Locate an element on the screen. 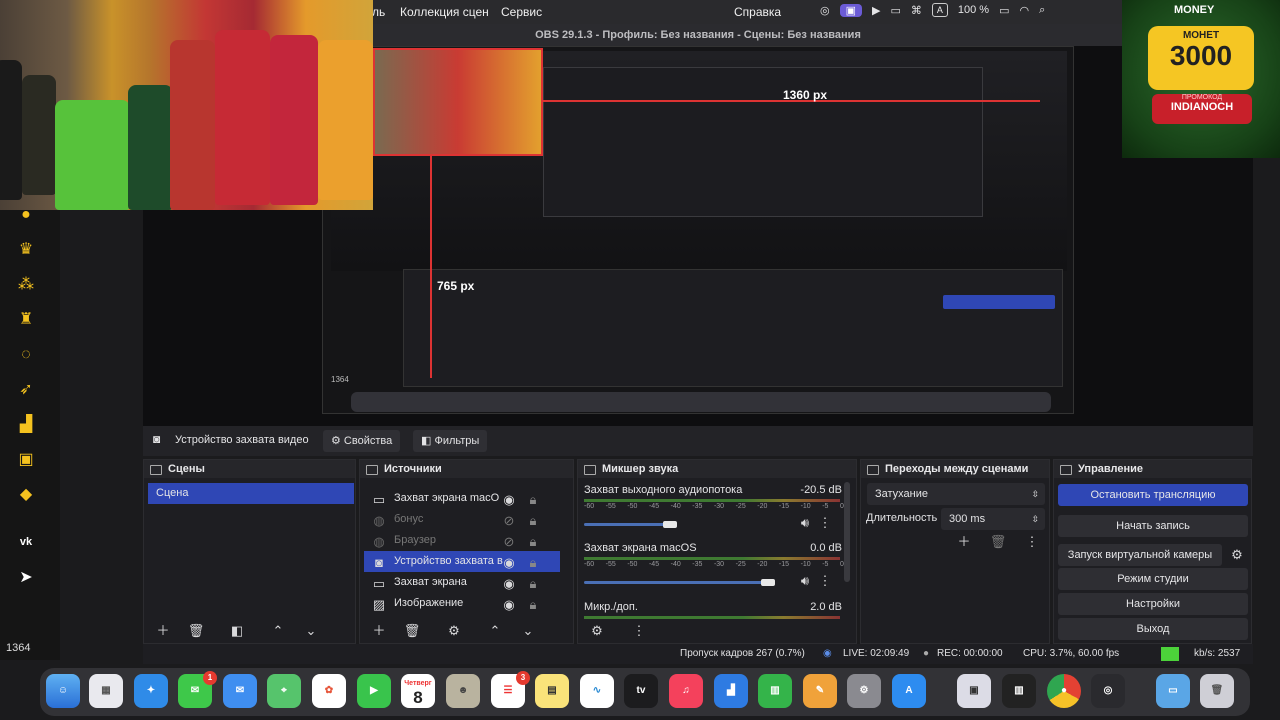 This screenshot has height=720, width=1280. menu-item-help: Справка is located at coordinates (757, 12).